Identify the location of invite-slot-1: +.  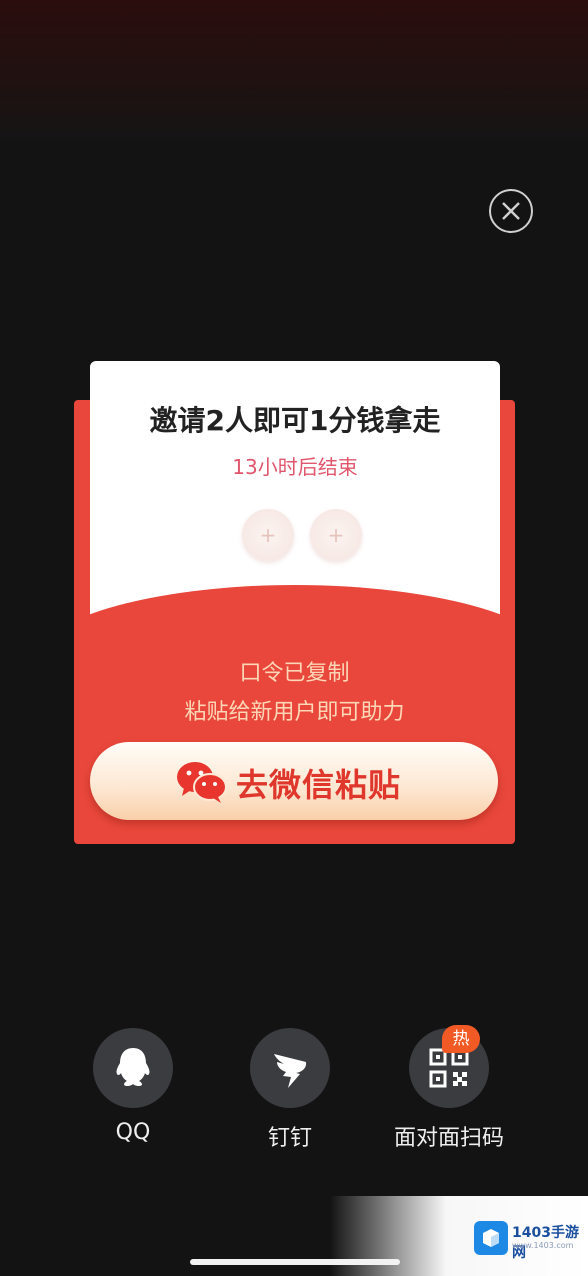
(268, 535).